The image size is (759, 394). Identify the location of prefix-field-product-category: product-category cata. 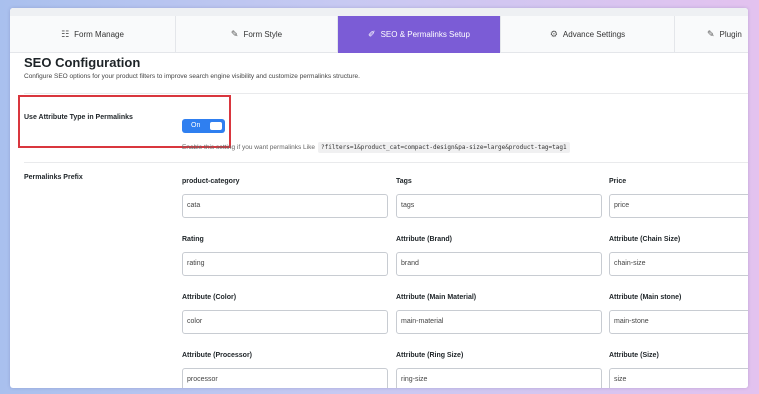
(285, 198).